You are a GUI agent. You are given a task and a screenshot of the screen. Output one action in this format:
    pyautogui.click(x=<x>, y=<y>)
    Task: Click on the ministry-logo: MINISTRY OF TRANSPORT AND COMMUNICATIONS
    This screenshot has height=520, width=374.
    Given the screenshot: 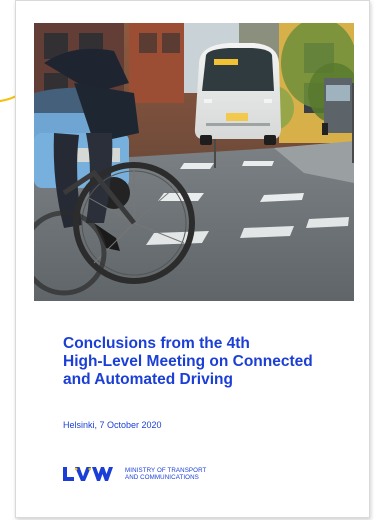 What is the action you would take?
    pyautogui.click(x=134, y=474)
    